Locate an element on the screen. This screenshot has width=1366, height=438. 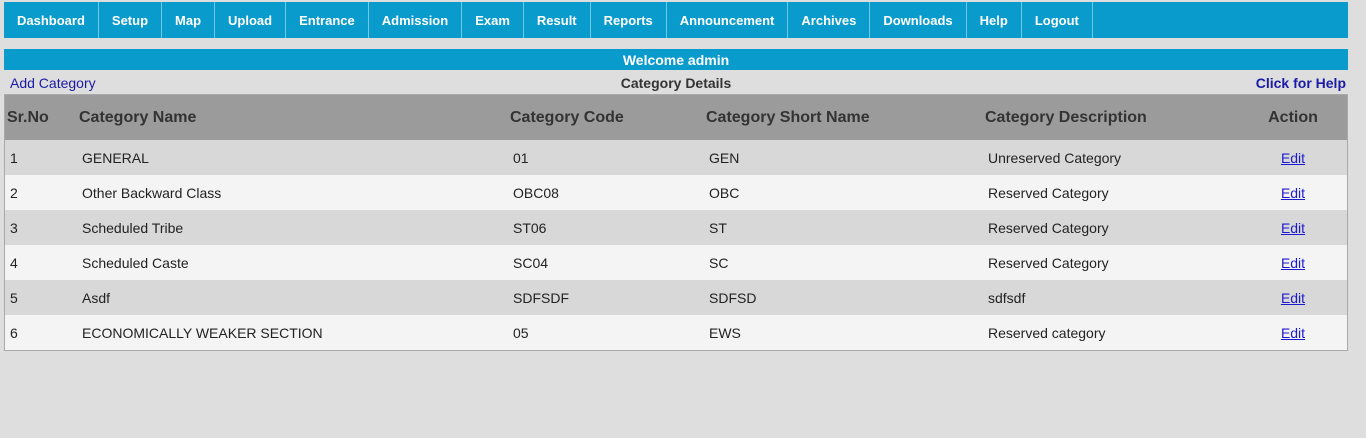
col-header-action: Action is located at coordinates (1293, 117).